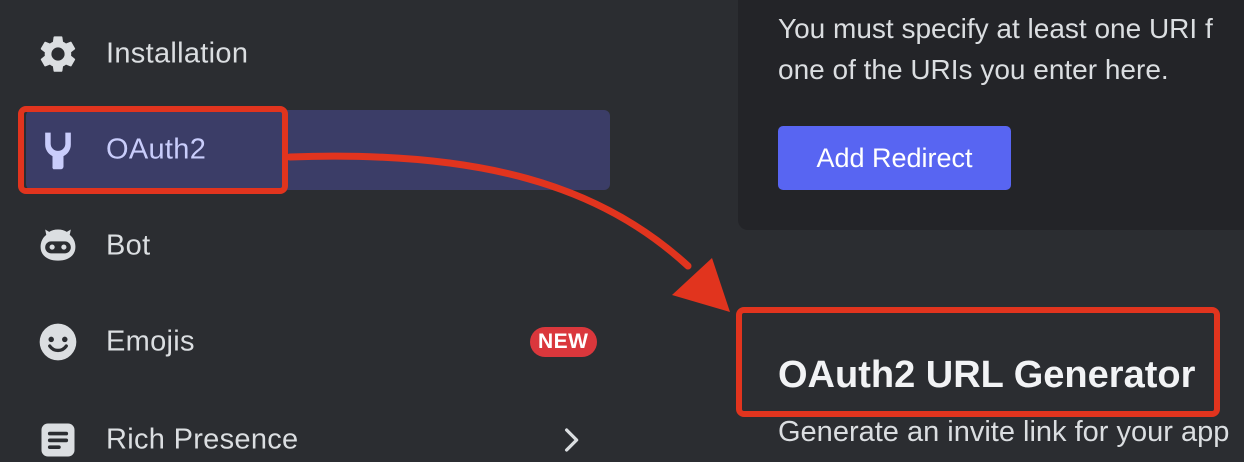 This screenshot has height=462, width=1244. What do you see at coordinates (1004, 432) in the screenshot?
I see `url-generator-description: Generate an invite link for your app` at bounding box center [1004, 432].